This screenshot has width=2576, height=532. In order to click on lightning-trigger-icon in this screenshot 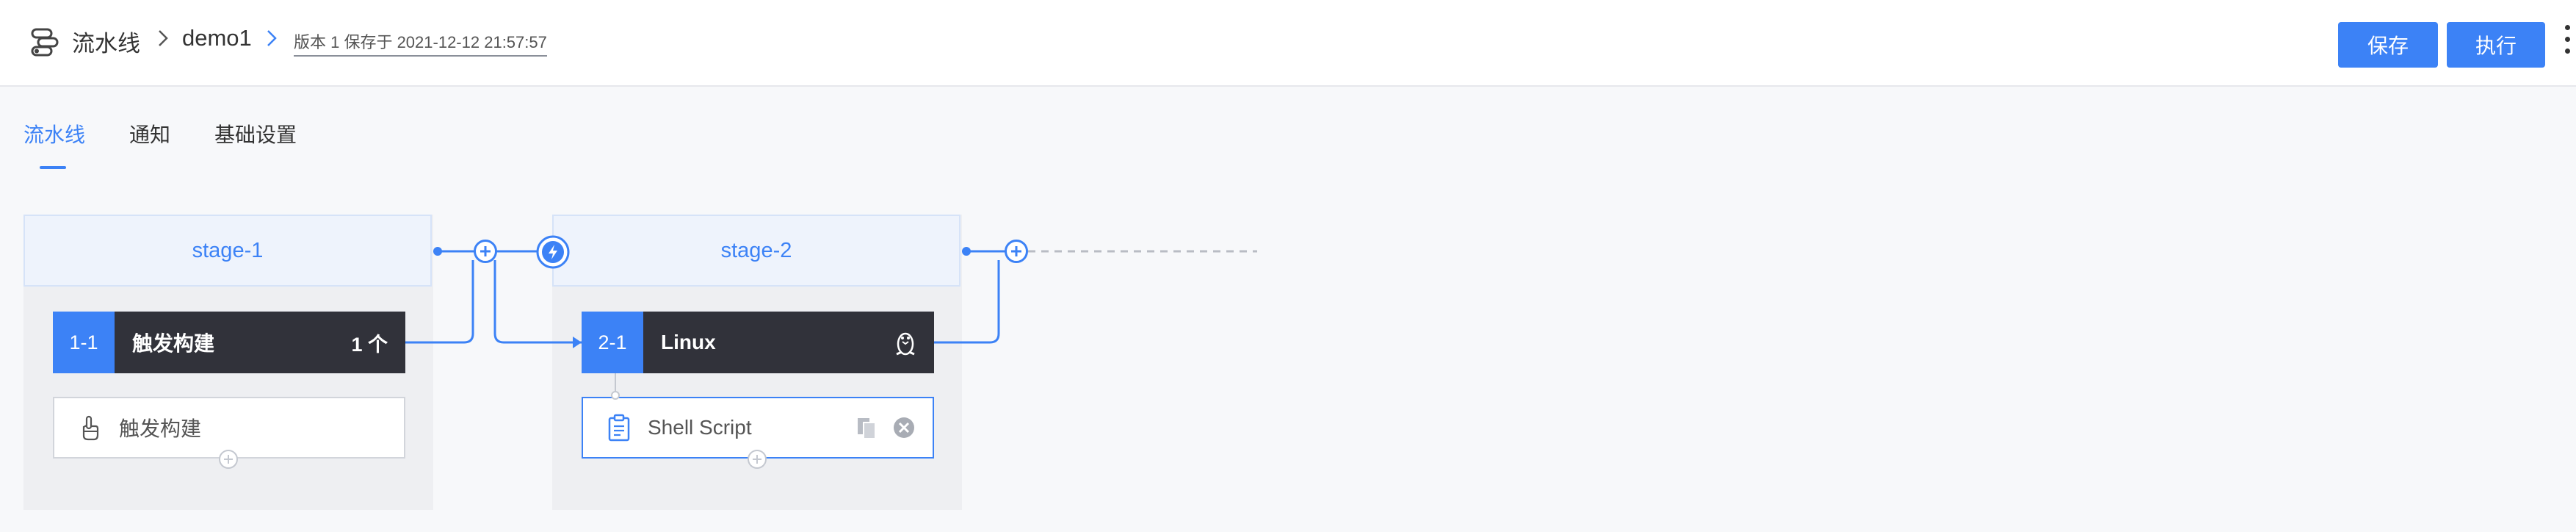, I will do `click(553, 252)`.